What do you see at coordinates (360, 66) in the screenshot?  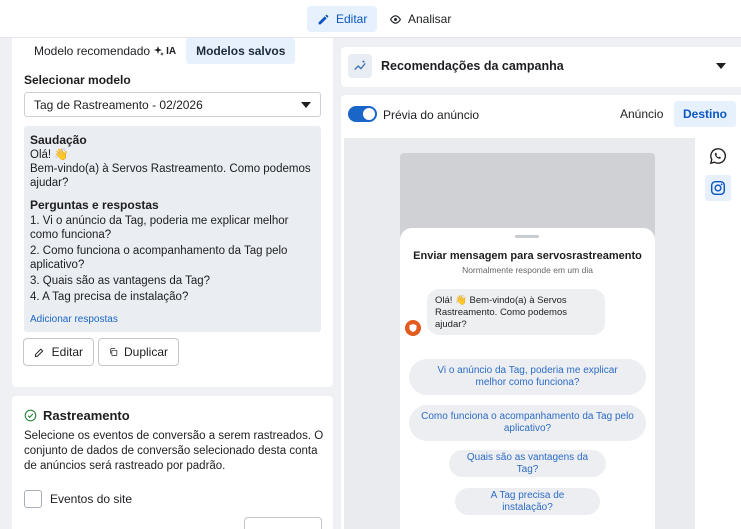 I see `recommendations-icon` at bounding box center [360, 66].